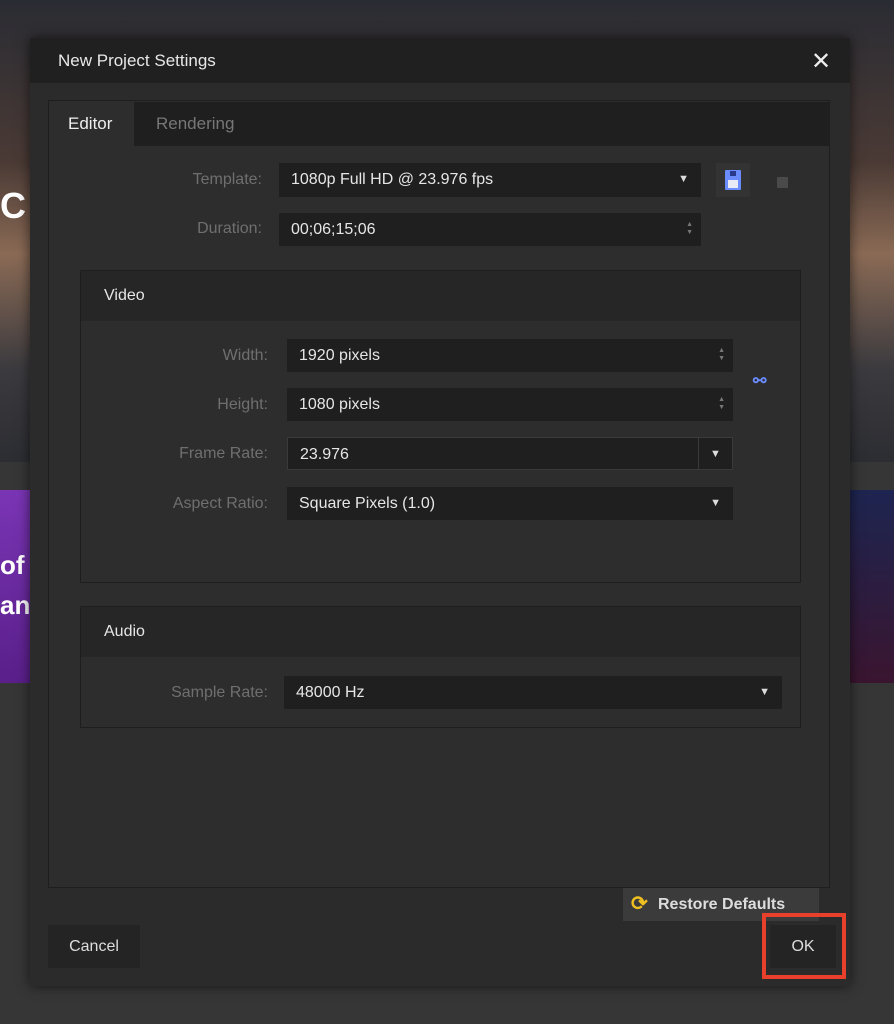  What do you see at coordinates (13, 205) in the screenshot?
I see `background-text: C` at bounding box center [13, 205].